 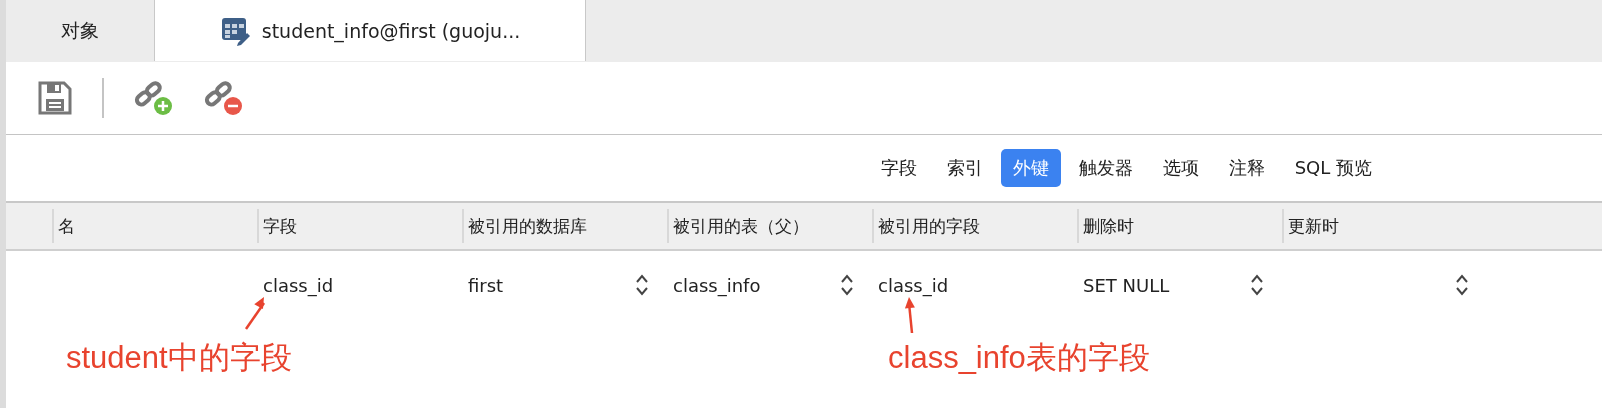 I want to click on annotation-text: class_info表的字段, so click(x=1019, y=358).